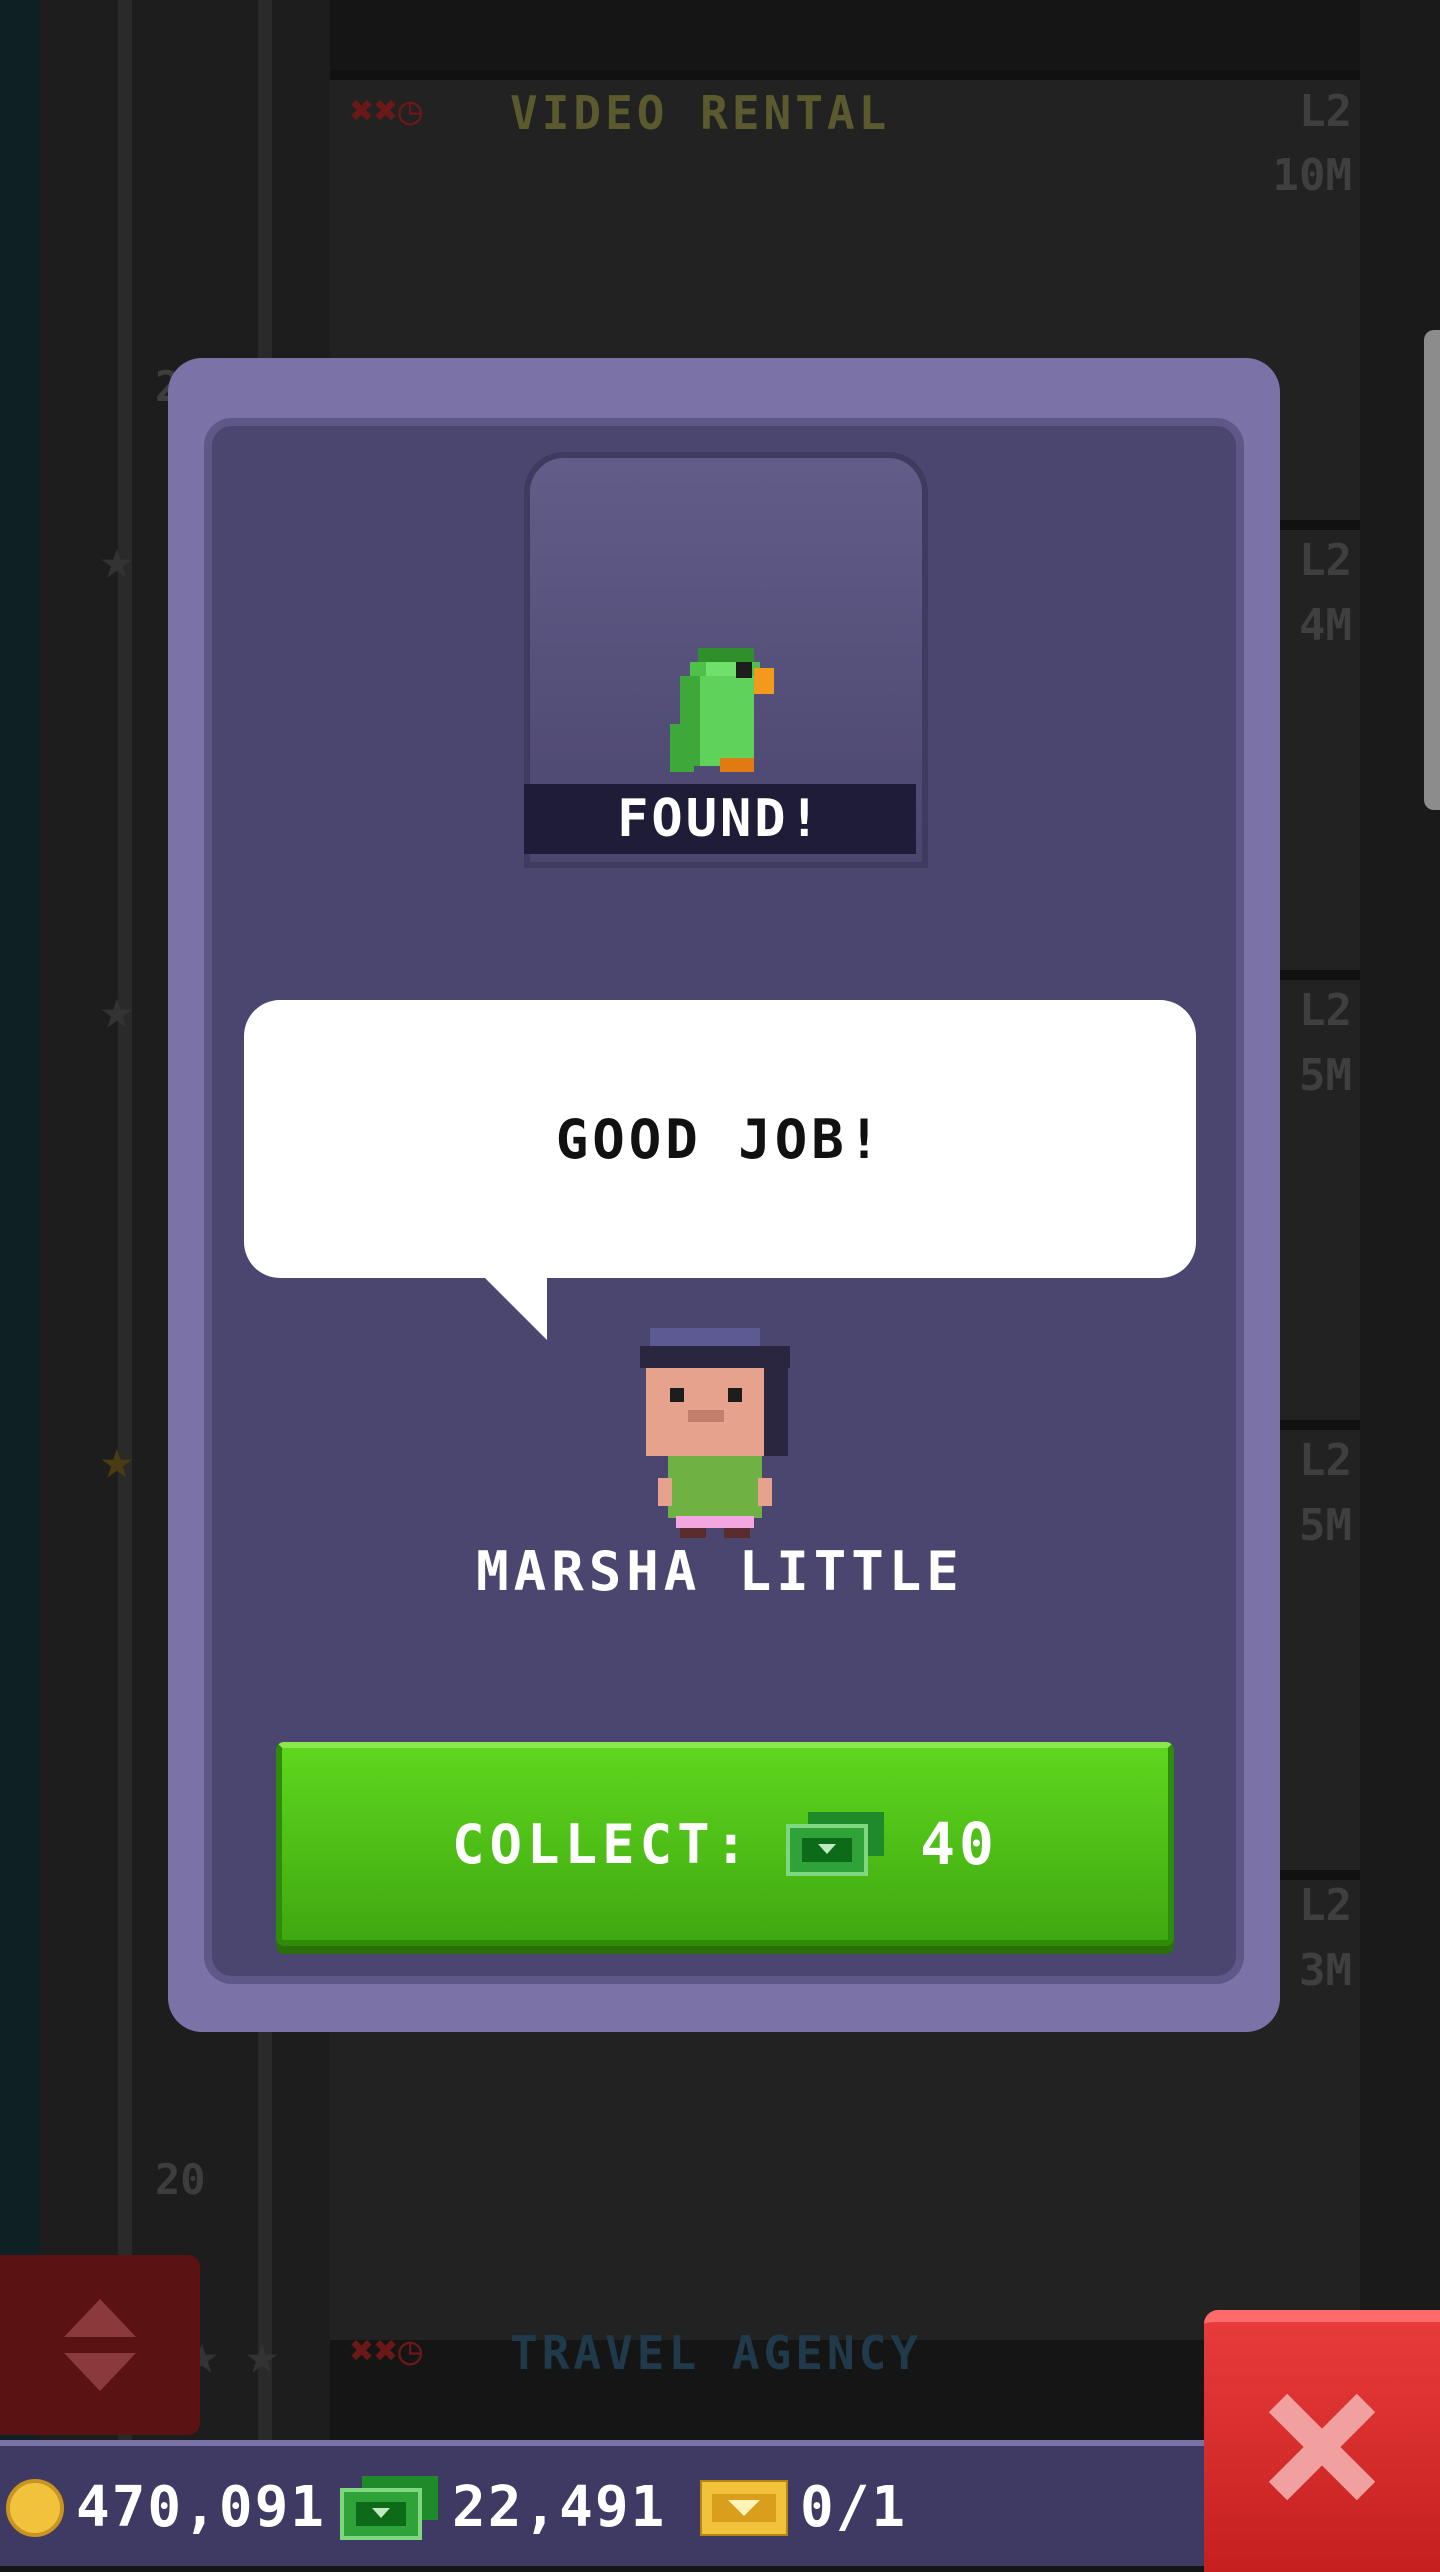 This screenshot has width=1440, height=2572. What do you see at coordinates (602, 1844) in the screenshot?
I see `collect-label: COLLECT:` at bounding box center [602, 1844].